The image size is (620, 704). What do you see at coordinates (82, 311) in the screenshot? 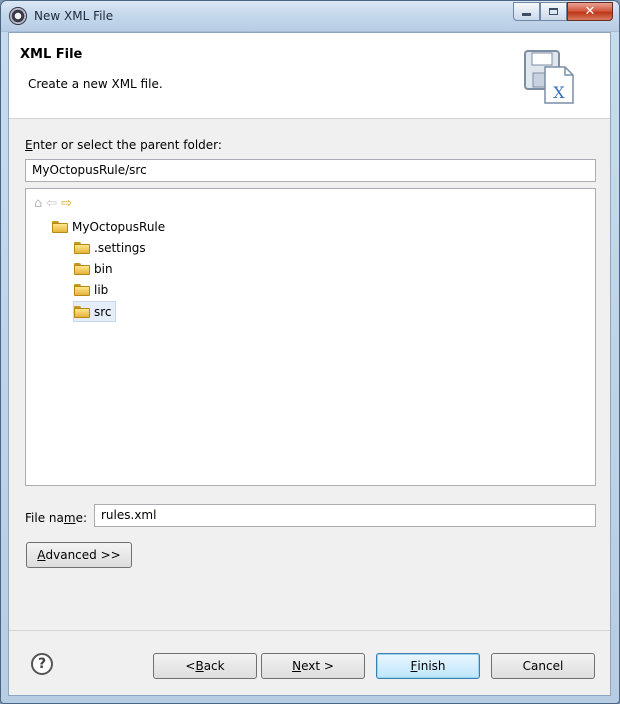
I see `source-folder-icon` at bounding box center [82, 311].